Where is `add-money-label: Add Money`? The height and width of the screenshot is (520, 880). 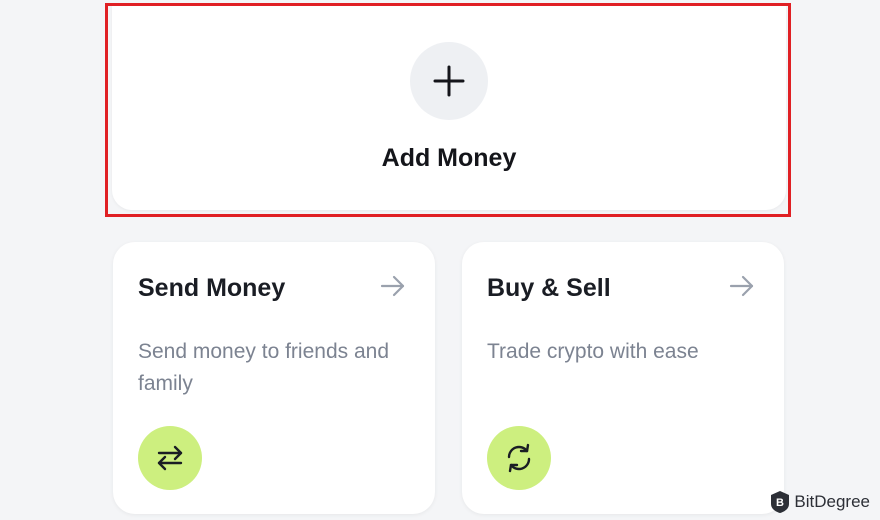 add-money-label: Add Money is located at coordinates (449, 158).